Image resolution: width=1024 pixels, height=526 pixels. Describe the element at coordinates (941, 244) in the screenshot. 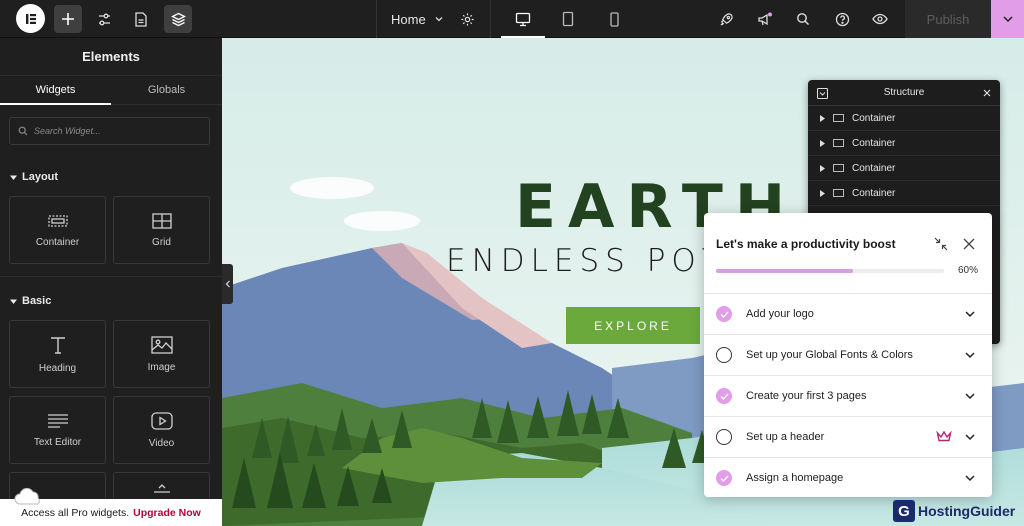

I see `minimize-icon` at that location.